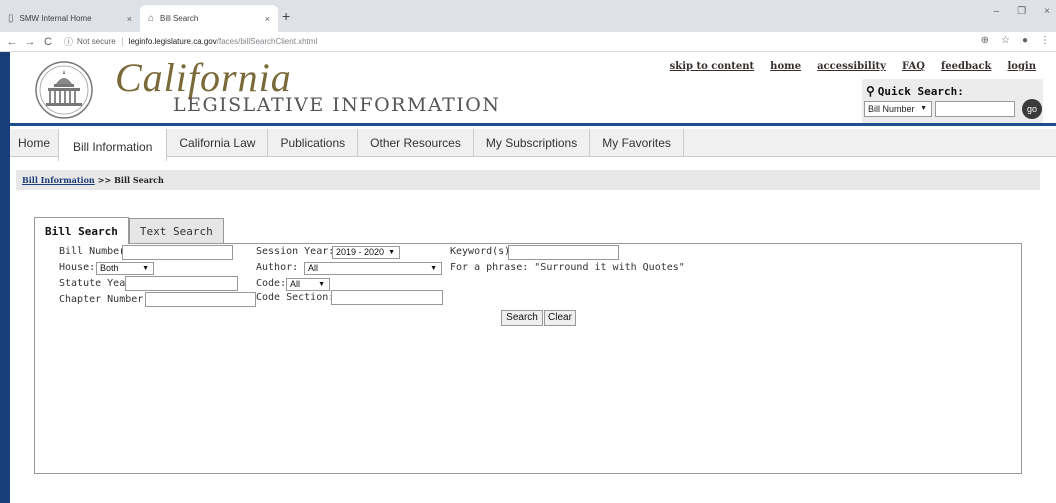 The height and width of the screenshot is (503, 1056). Describe the element at coordinates (179, 18) in the screenshot. I see `tab-title: Bill Search` at that location.